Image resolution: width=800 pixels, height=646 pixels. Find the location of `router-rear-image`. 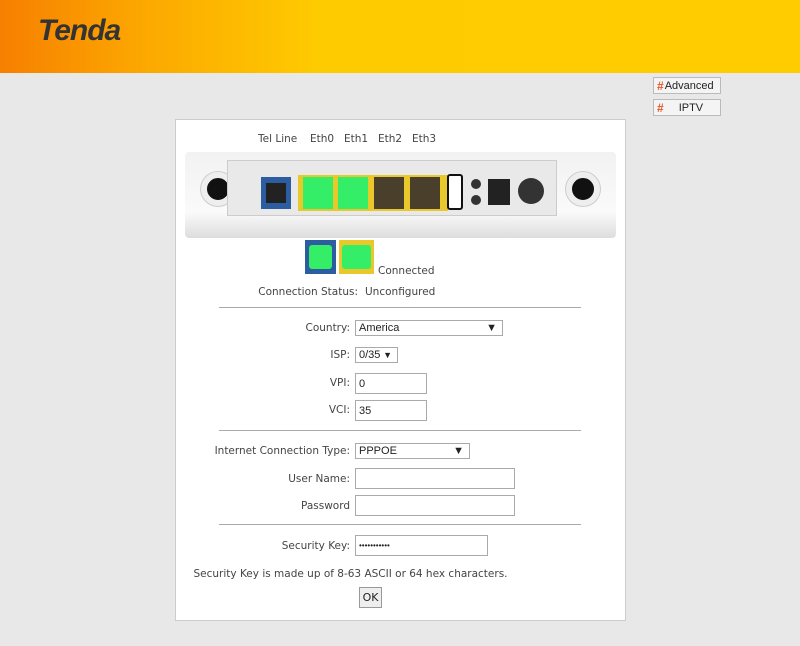

router-rear-image is located at coordinates (400, 195).